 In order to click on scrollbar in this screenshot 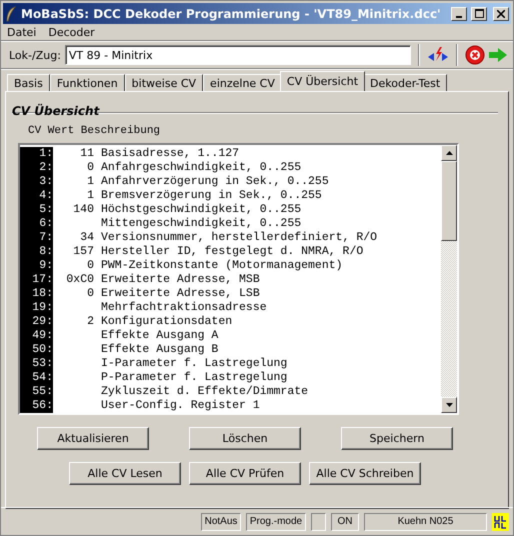, I will do `click(449, 279)`.